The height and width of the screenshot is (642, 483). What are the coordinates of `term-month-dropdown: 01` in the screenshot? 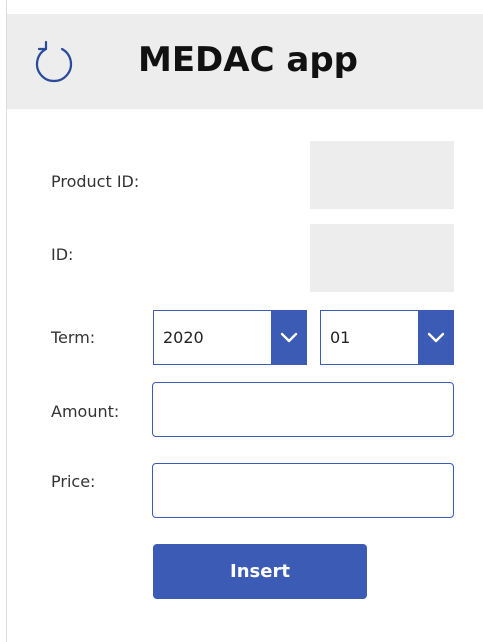 It's located at (387, 337).